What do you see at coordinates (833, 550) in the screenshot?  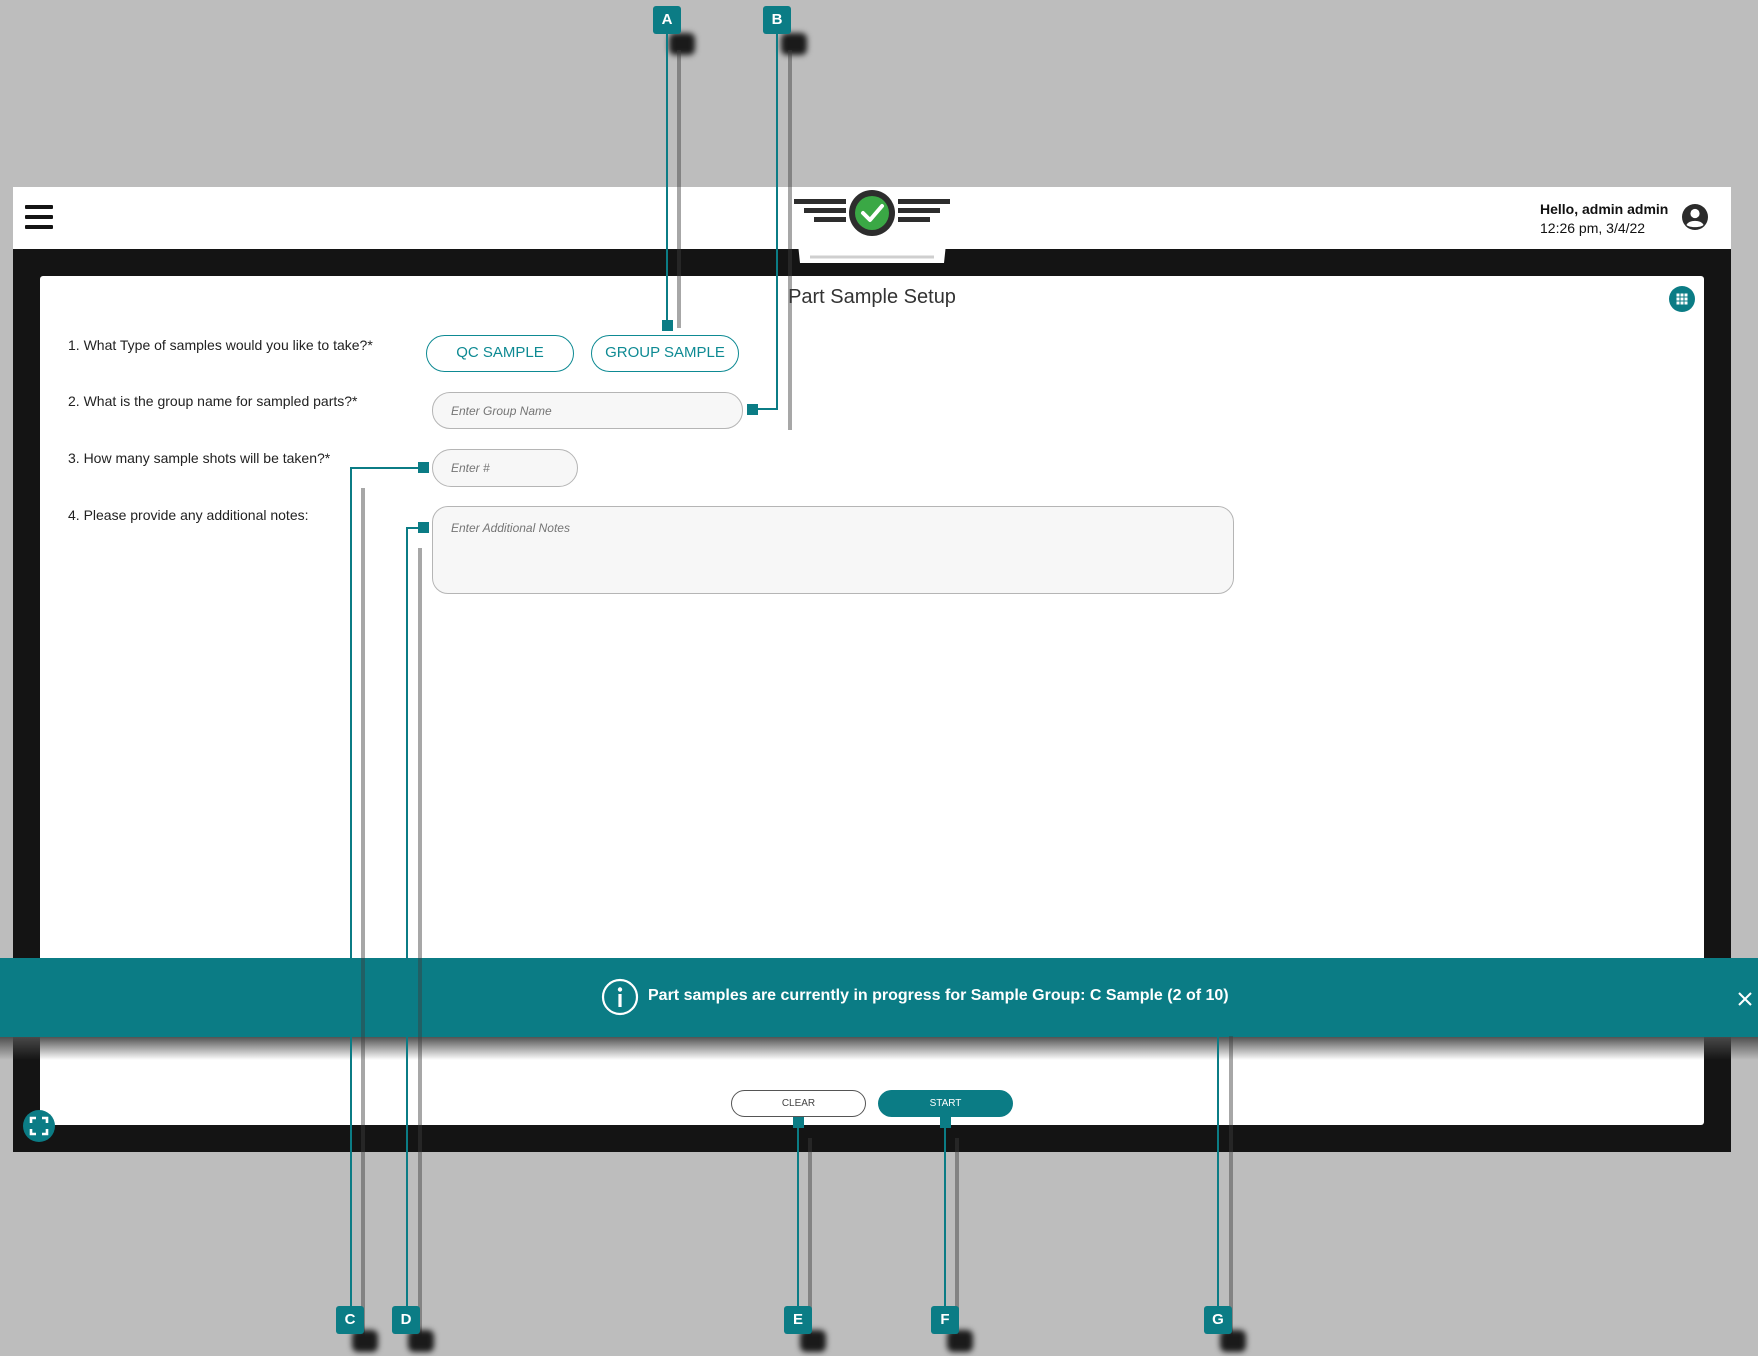 I see `additional-notes-textarea` at bounding box center [833, 550].